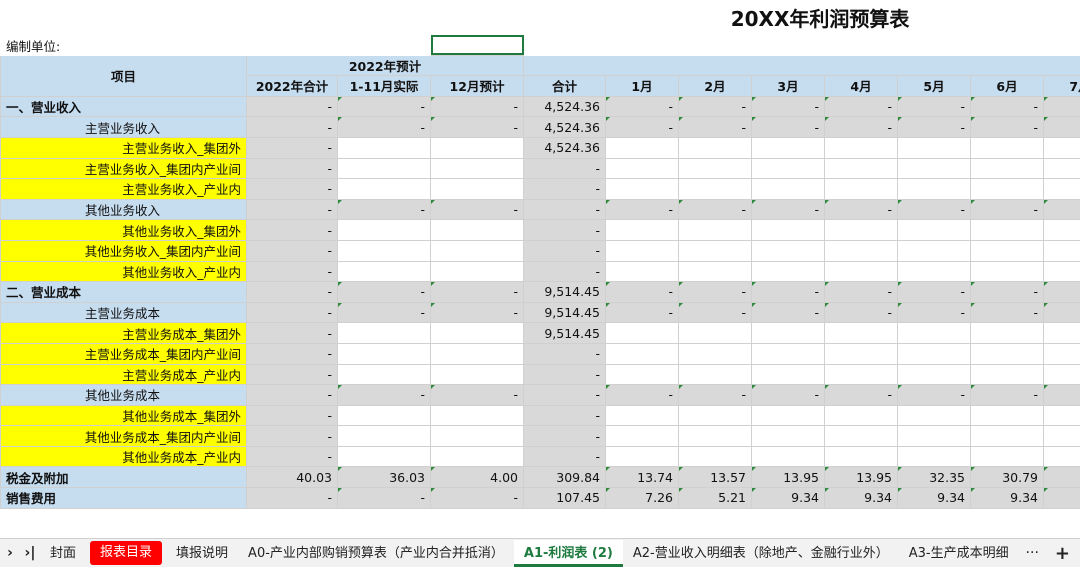  What do you see at coordinates (123, 147) in the screenshot?
I see `row-label: 主营业务收入_集团外` at bounding box center [123, 147].